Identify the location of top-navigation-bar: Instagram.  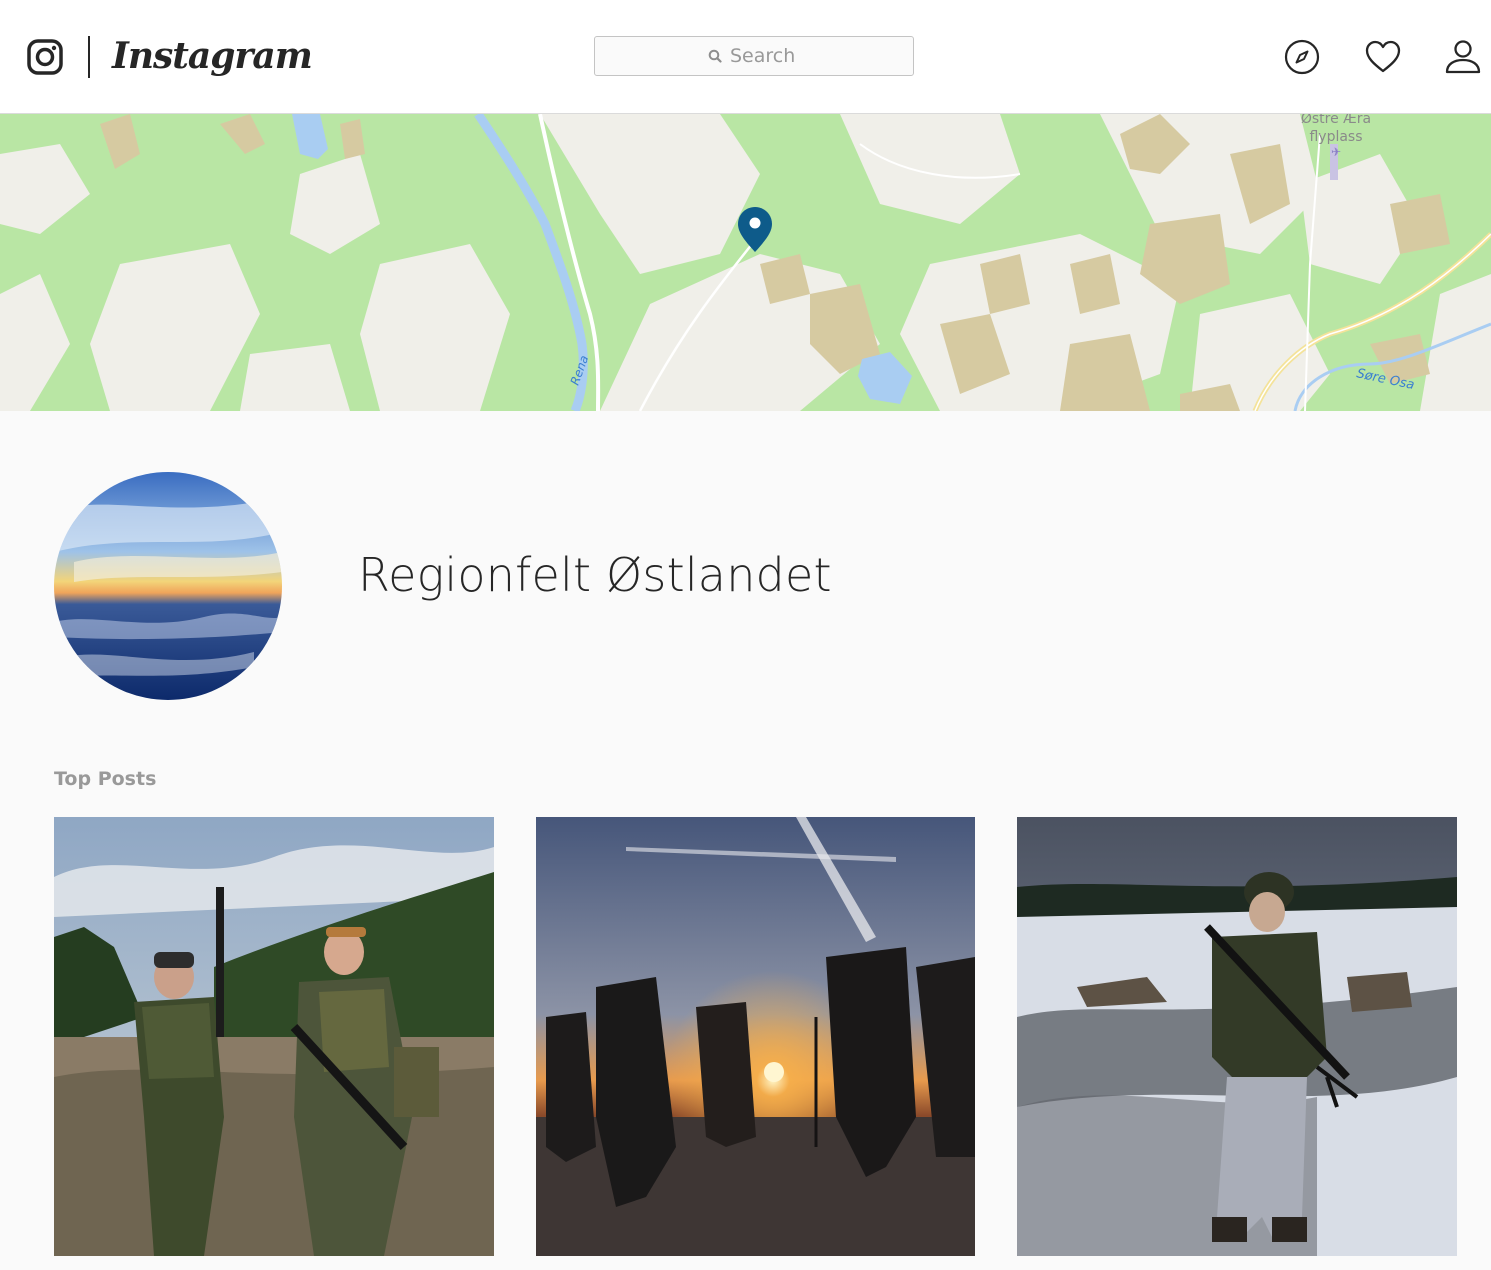
(745, 57).